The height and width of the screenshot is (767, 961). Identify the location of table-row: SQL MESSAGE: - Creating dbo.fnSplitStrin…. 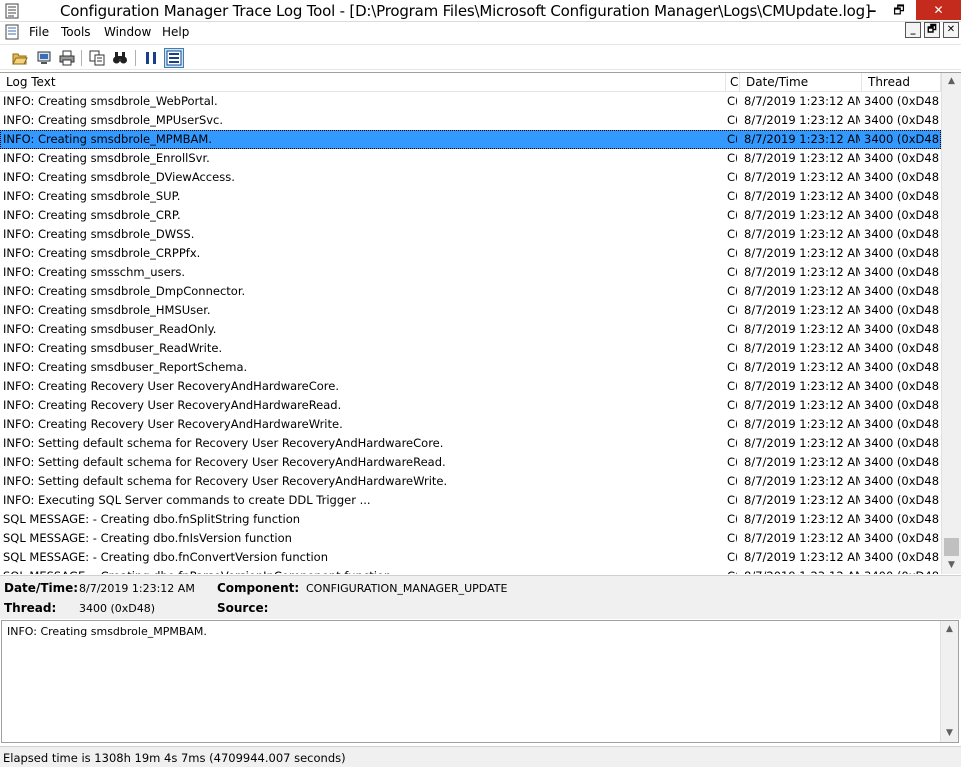
(470, 519).